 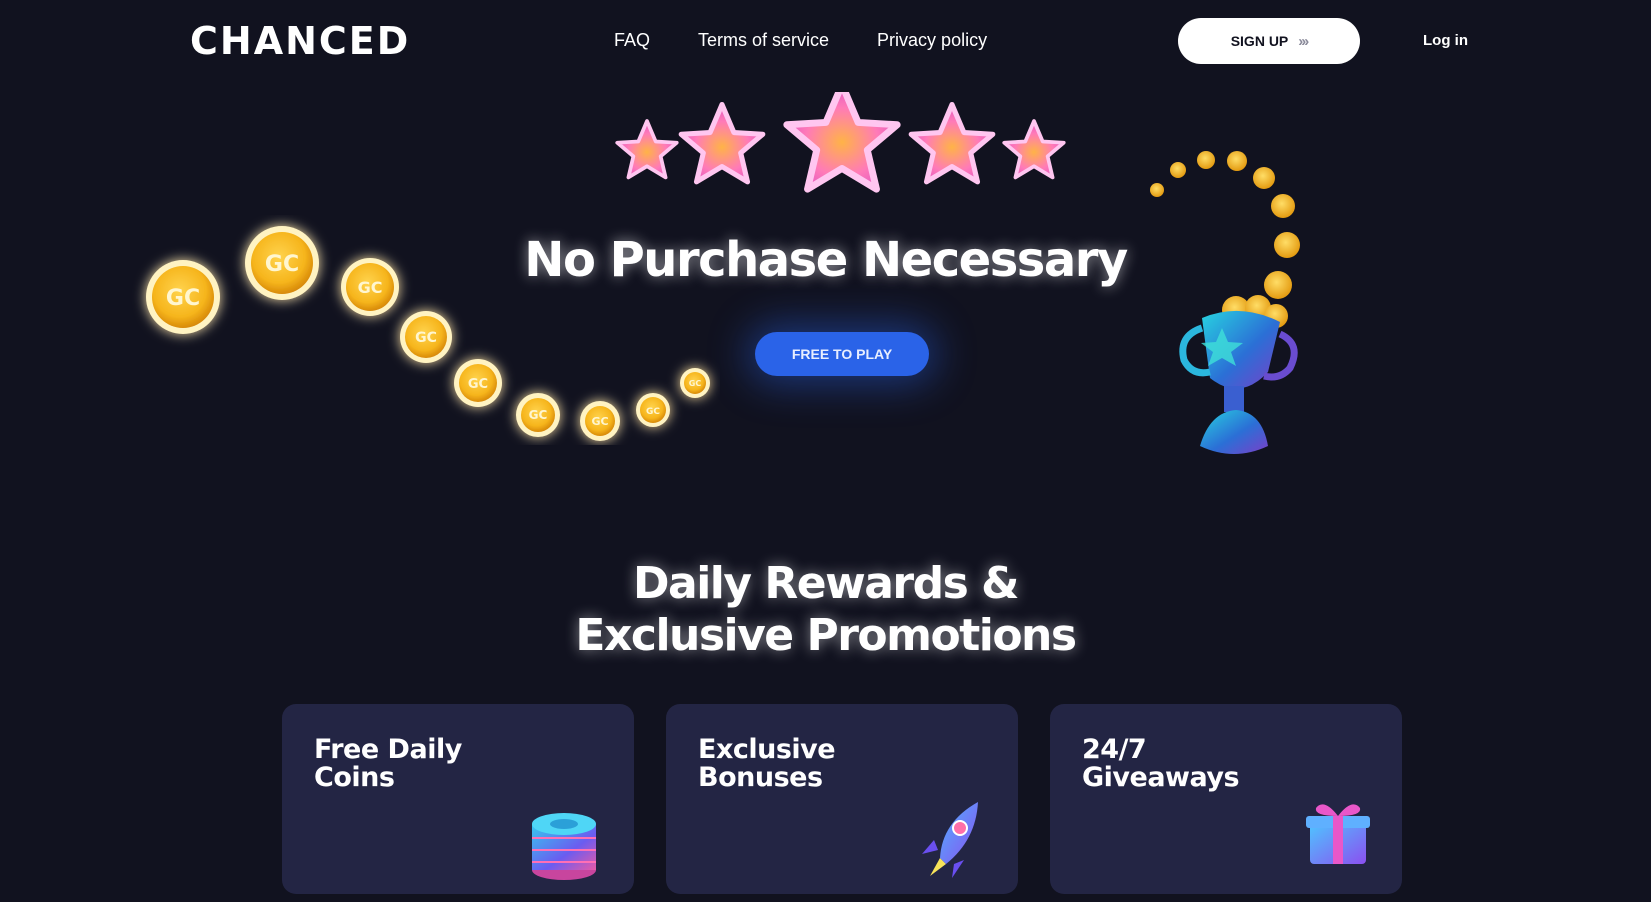 What do you see at coordinates (1338, 834) in the screenshot?
I see `gift-icon` at bounding box center [1338, 834].